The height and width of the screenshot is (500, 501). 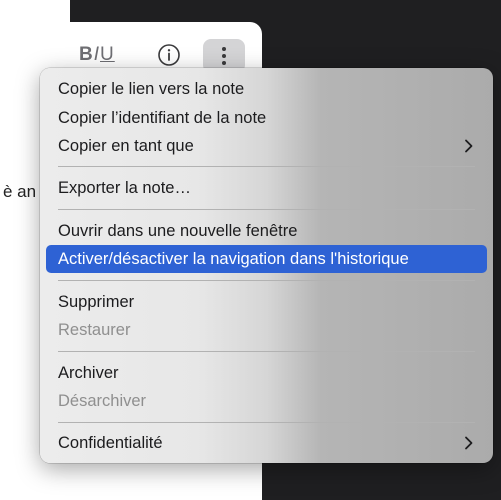 I want to click on underline-label: U, so click(x=107, y=54).